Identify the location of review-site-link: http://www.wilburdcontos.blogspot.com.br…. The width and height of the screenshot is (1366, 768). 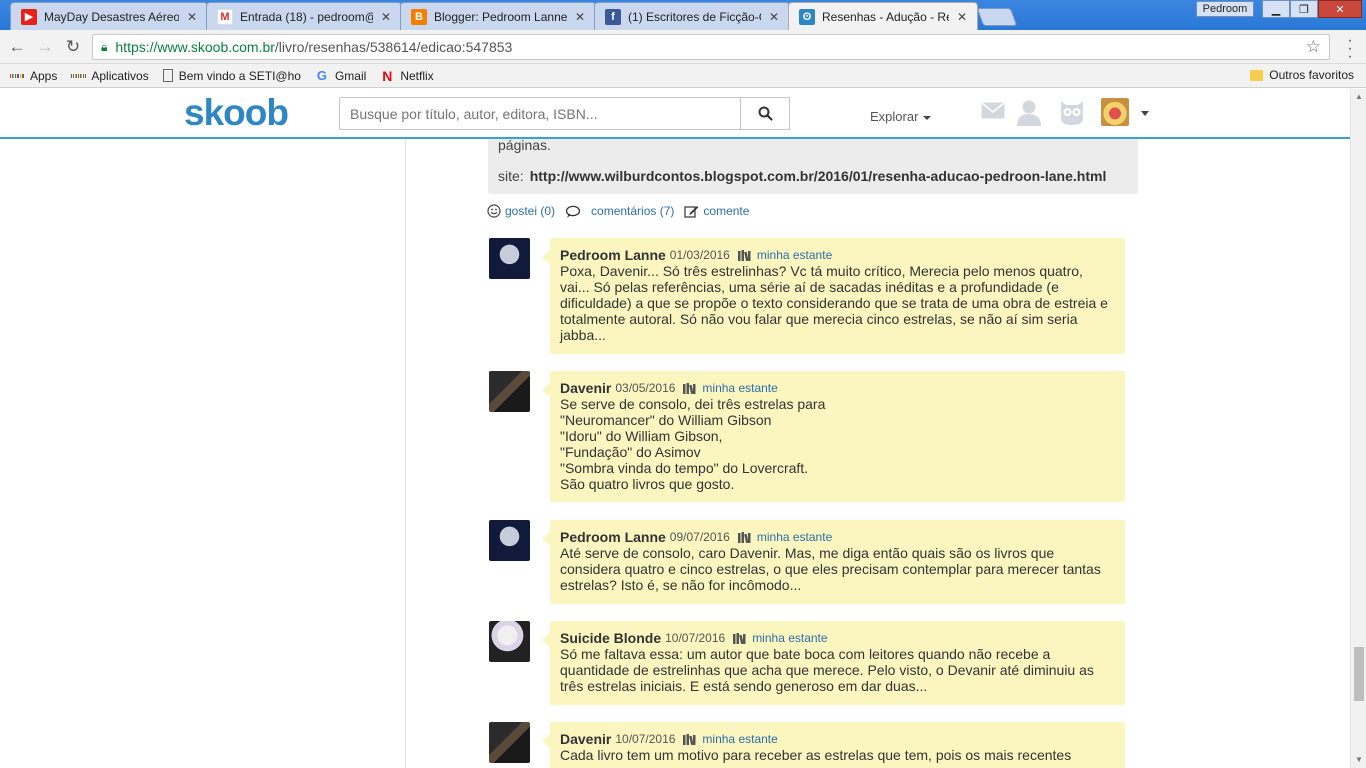
(818, 176).